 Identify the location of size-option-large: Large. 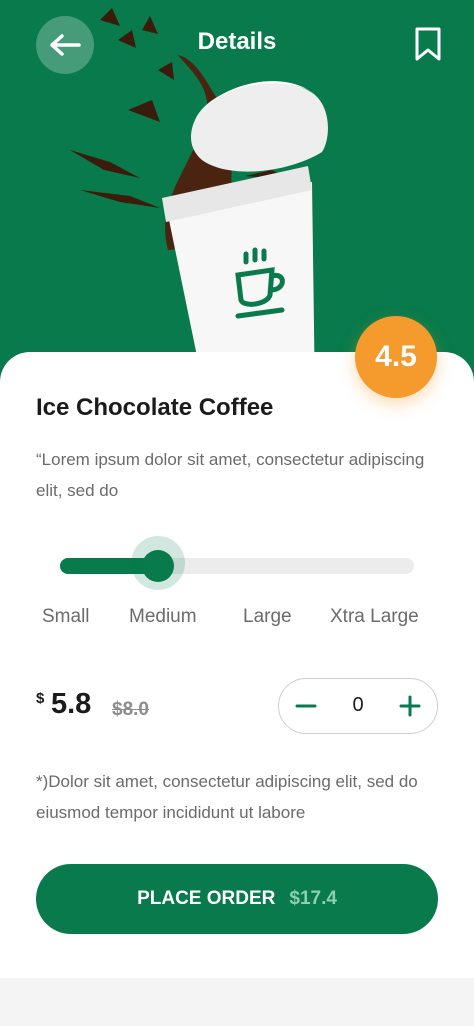
(267, 617).